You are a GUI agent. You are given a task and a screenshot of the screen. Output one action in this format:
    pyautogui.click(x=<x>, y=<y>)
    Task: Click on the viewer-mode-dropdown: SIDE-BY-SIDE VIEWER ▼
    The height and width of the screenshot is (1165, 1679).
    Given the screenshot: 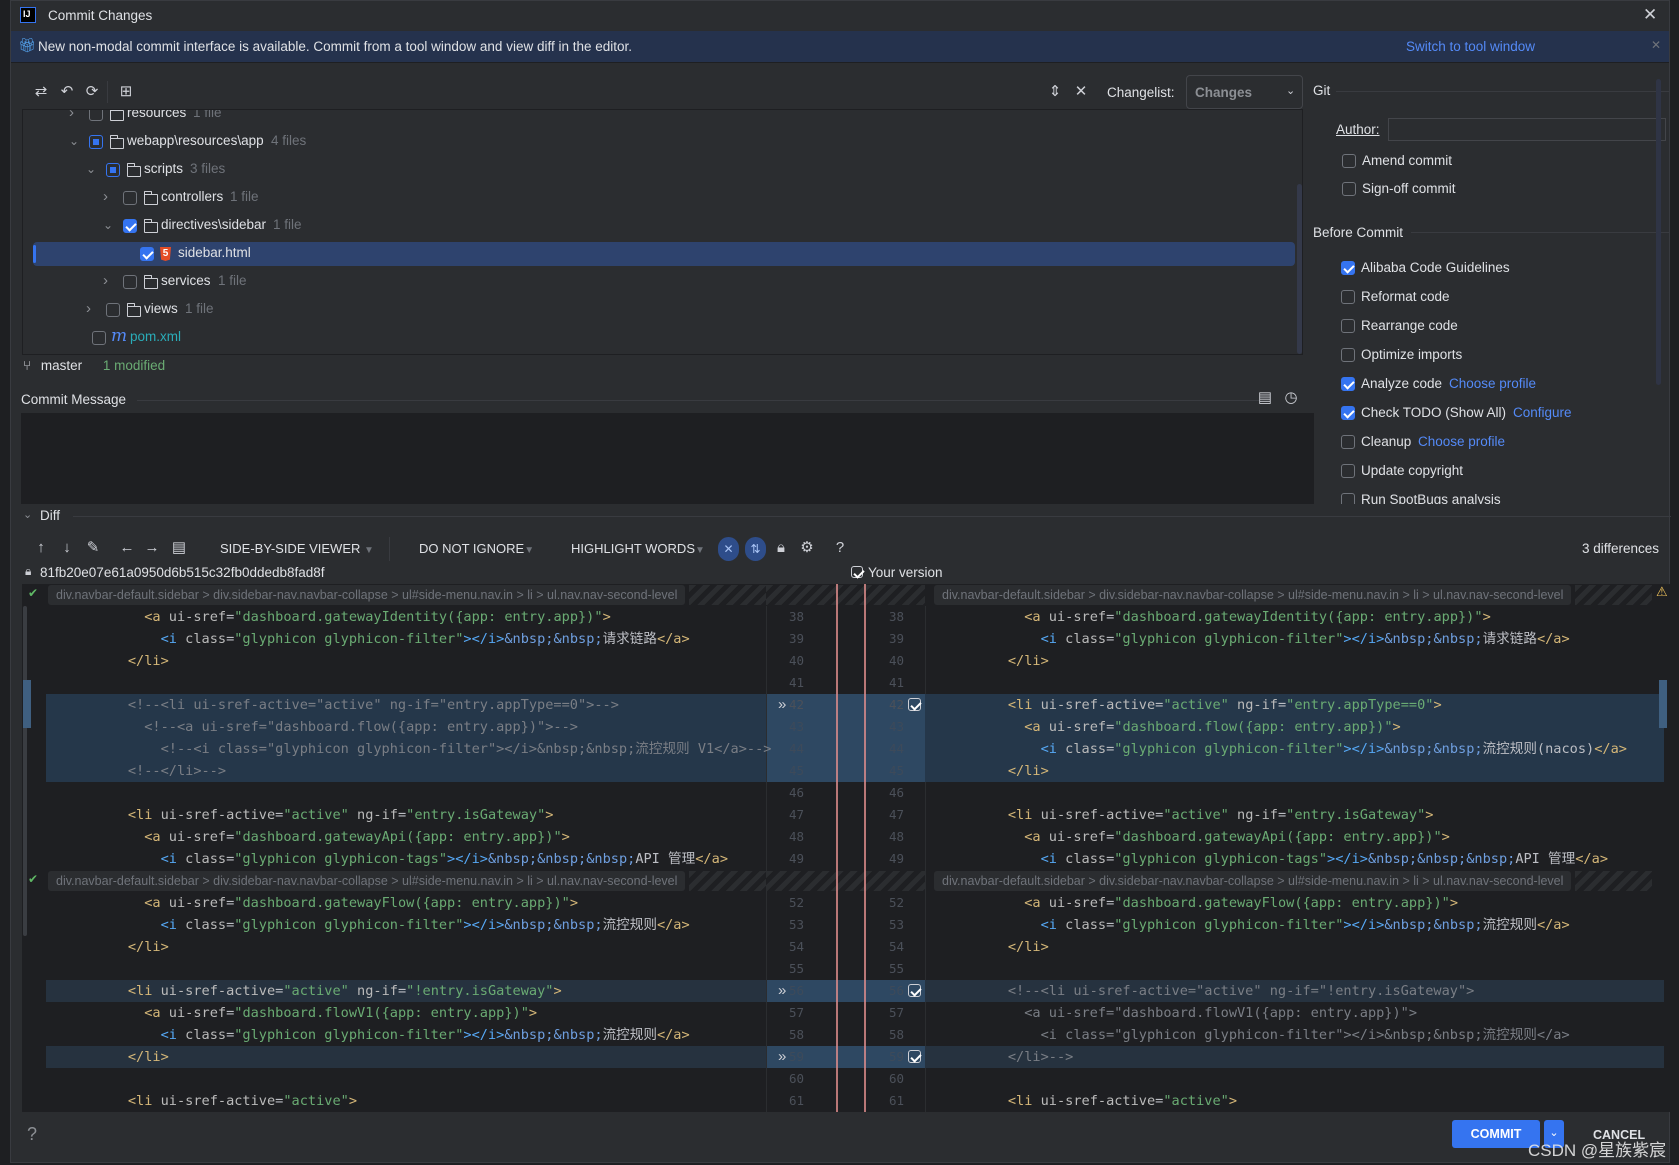 What is the action you would take?
    pyautogui.click(x=297, y=548)
    